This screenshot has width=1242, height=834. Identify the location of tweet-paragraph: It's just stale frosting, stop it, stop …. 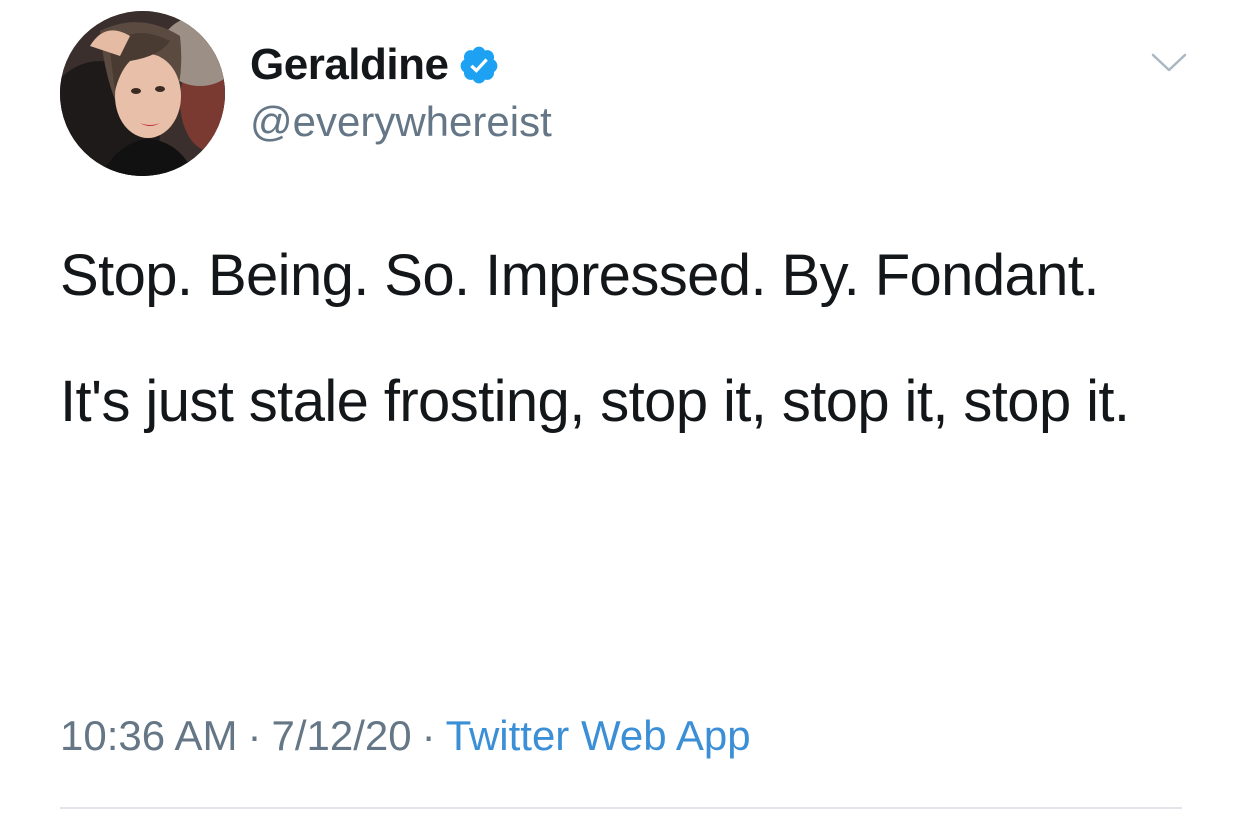
(595, 401).